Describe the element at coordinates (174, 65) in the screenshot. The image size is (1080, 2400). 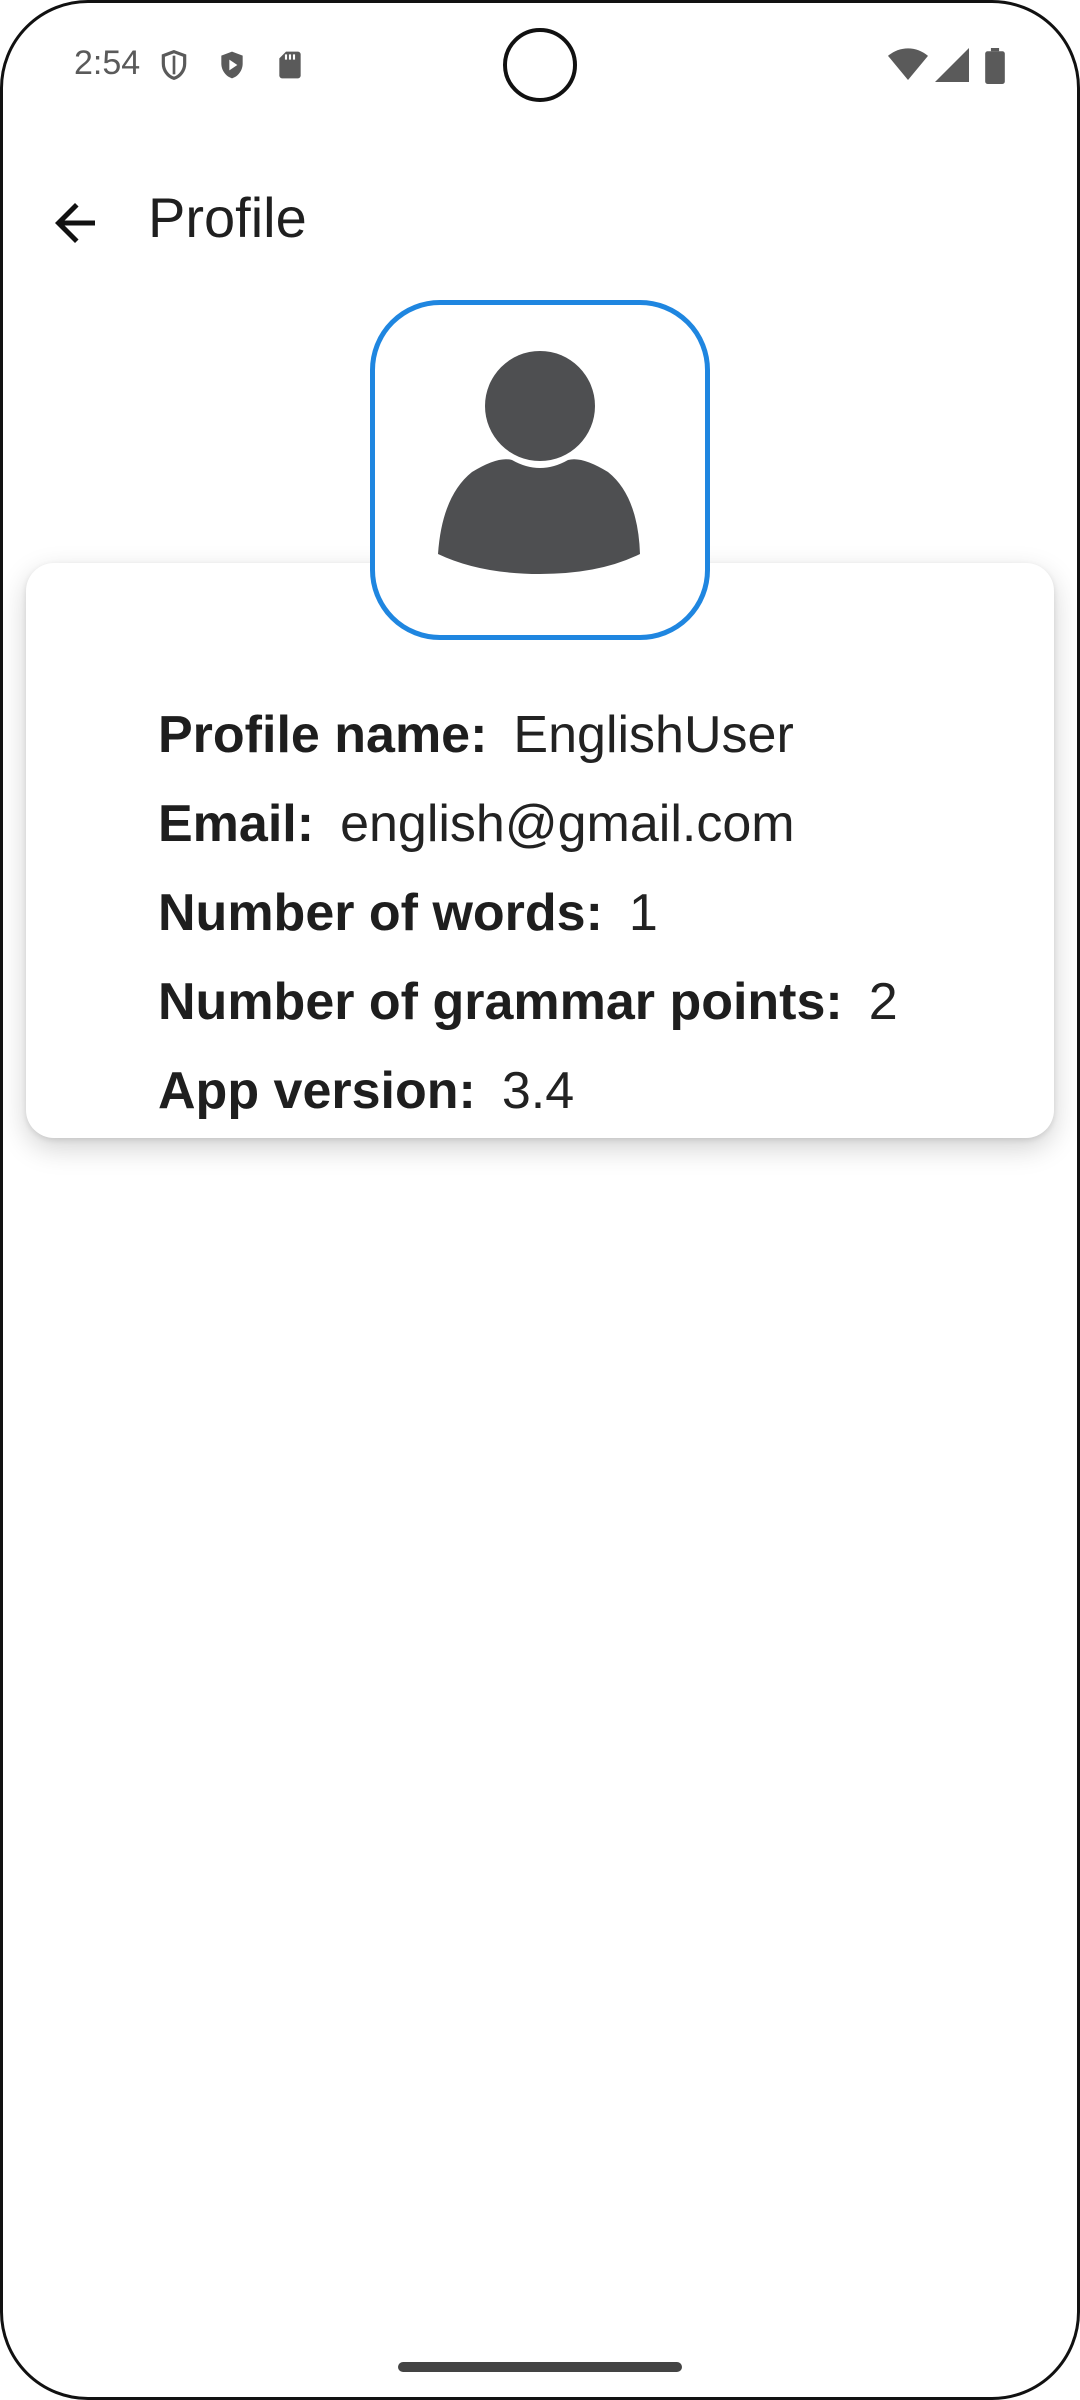
I see `shield-outline-icon` at that location.